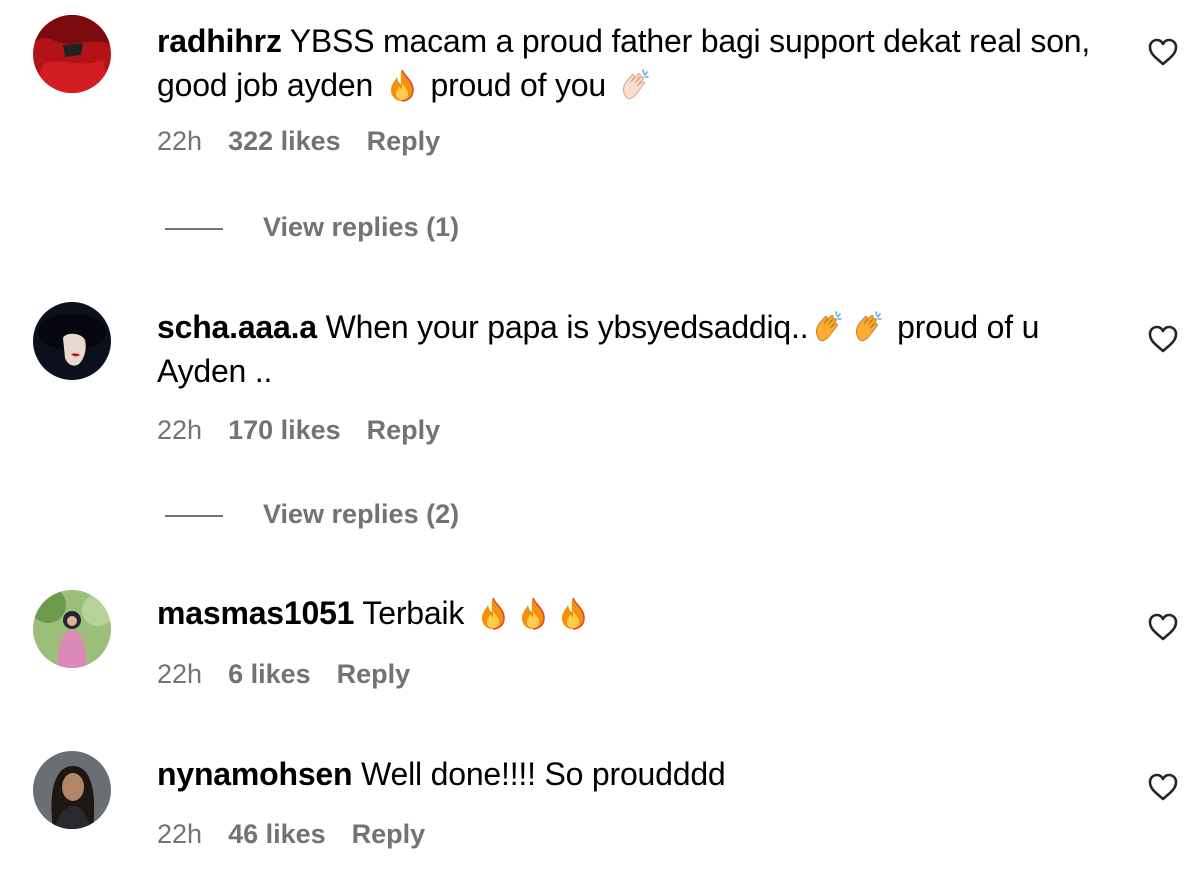 Image resolution: width=1200 pixels, height=872 pixels. What do you see at coordinates (219, 41) in the screenshot?
I see `comment-username: radhihrz` at bounding box center [219, 41].